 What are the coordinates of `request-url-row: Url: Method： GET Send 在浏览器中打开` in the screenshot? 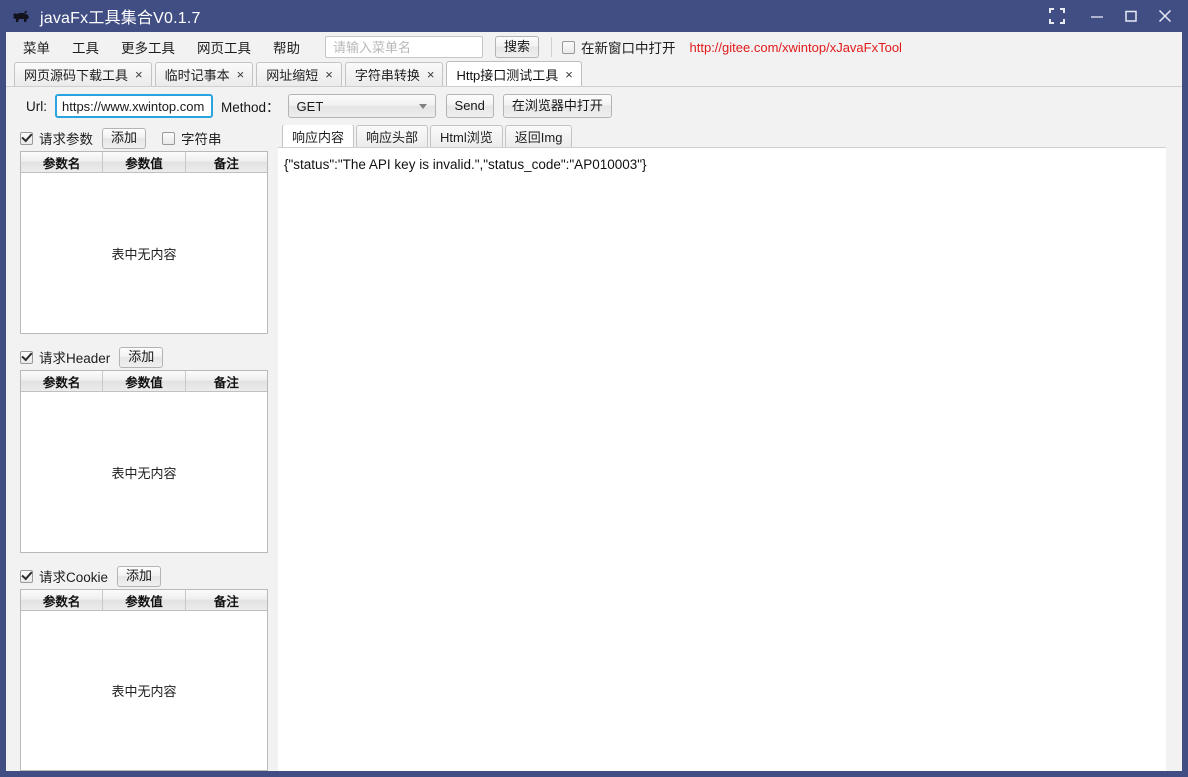 It's located at (594, 106).